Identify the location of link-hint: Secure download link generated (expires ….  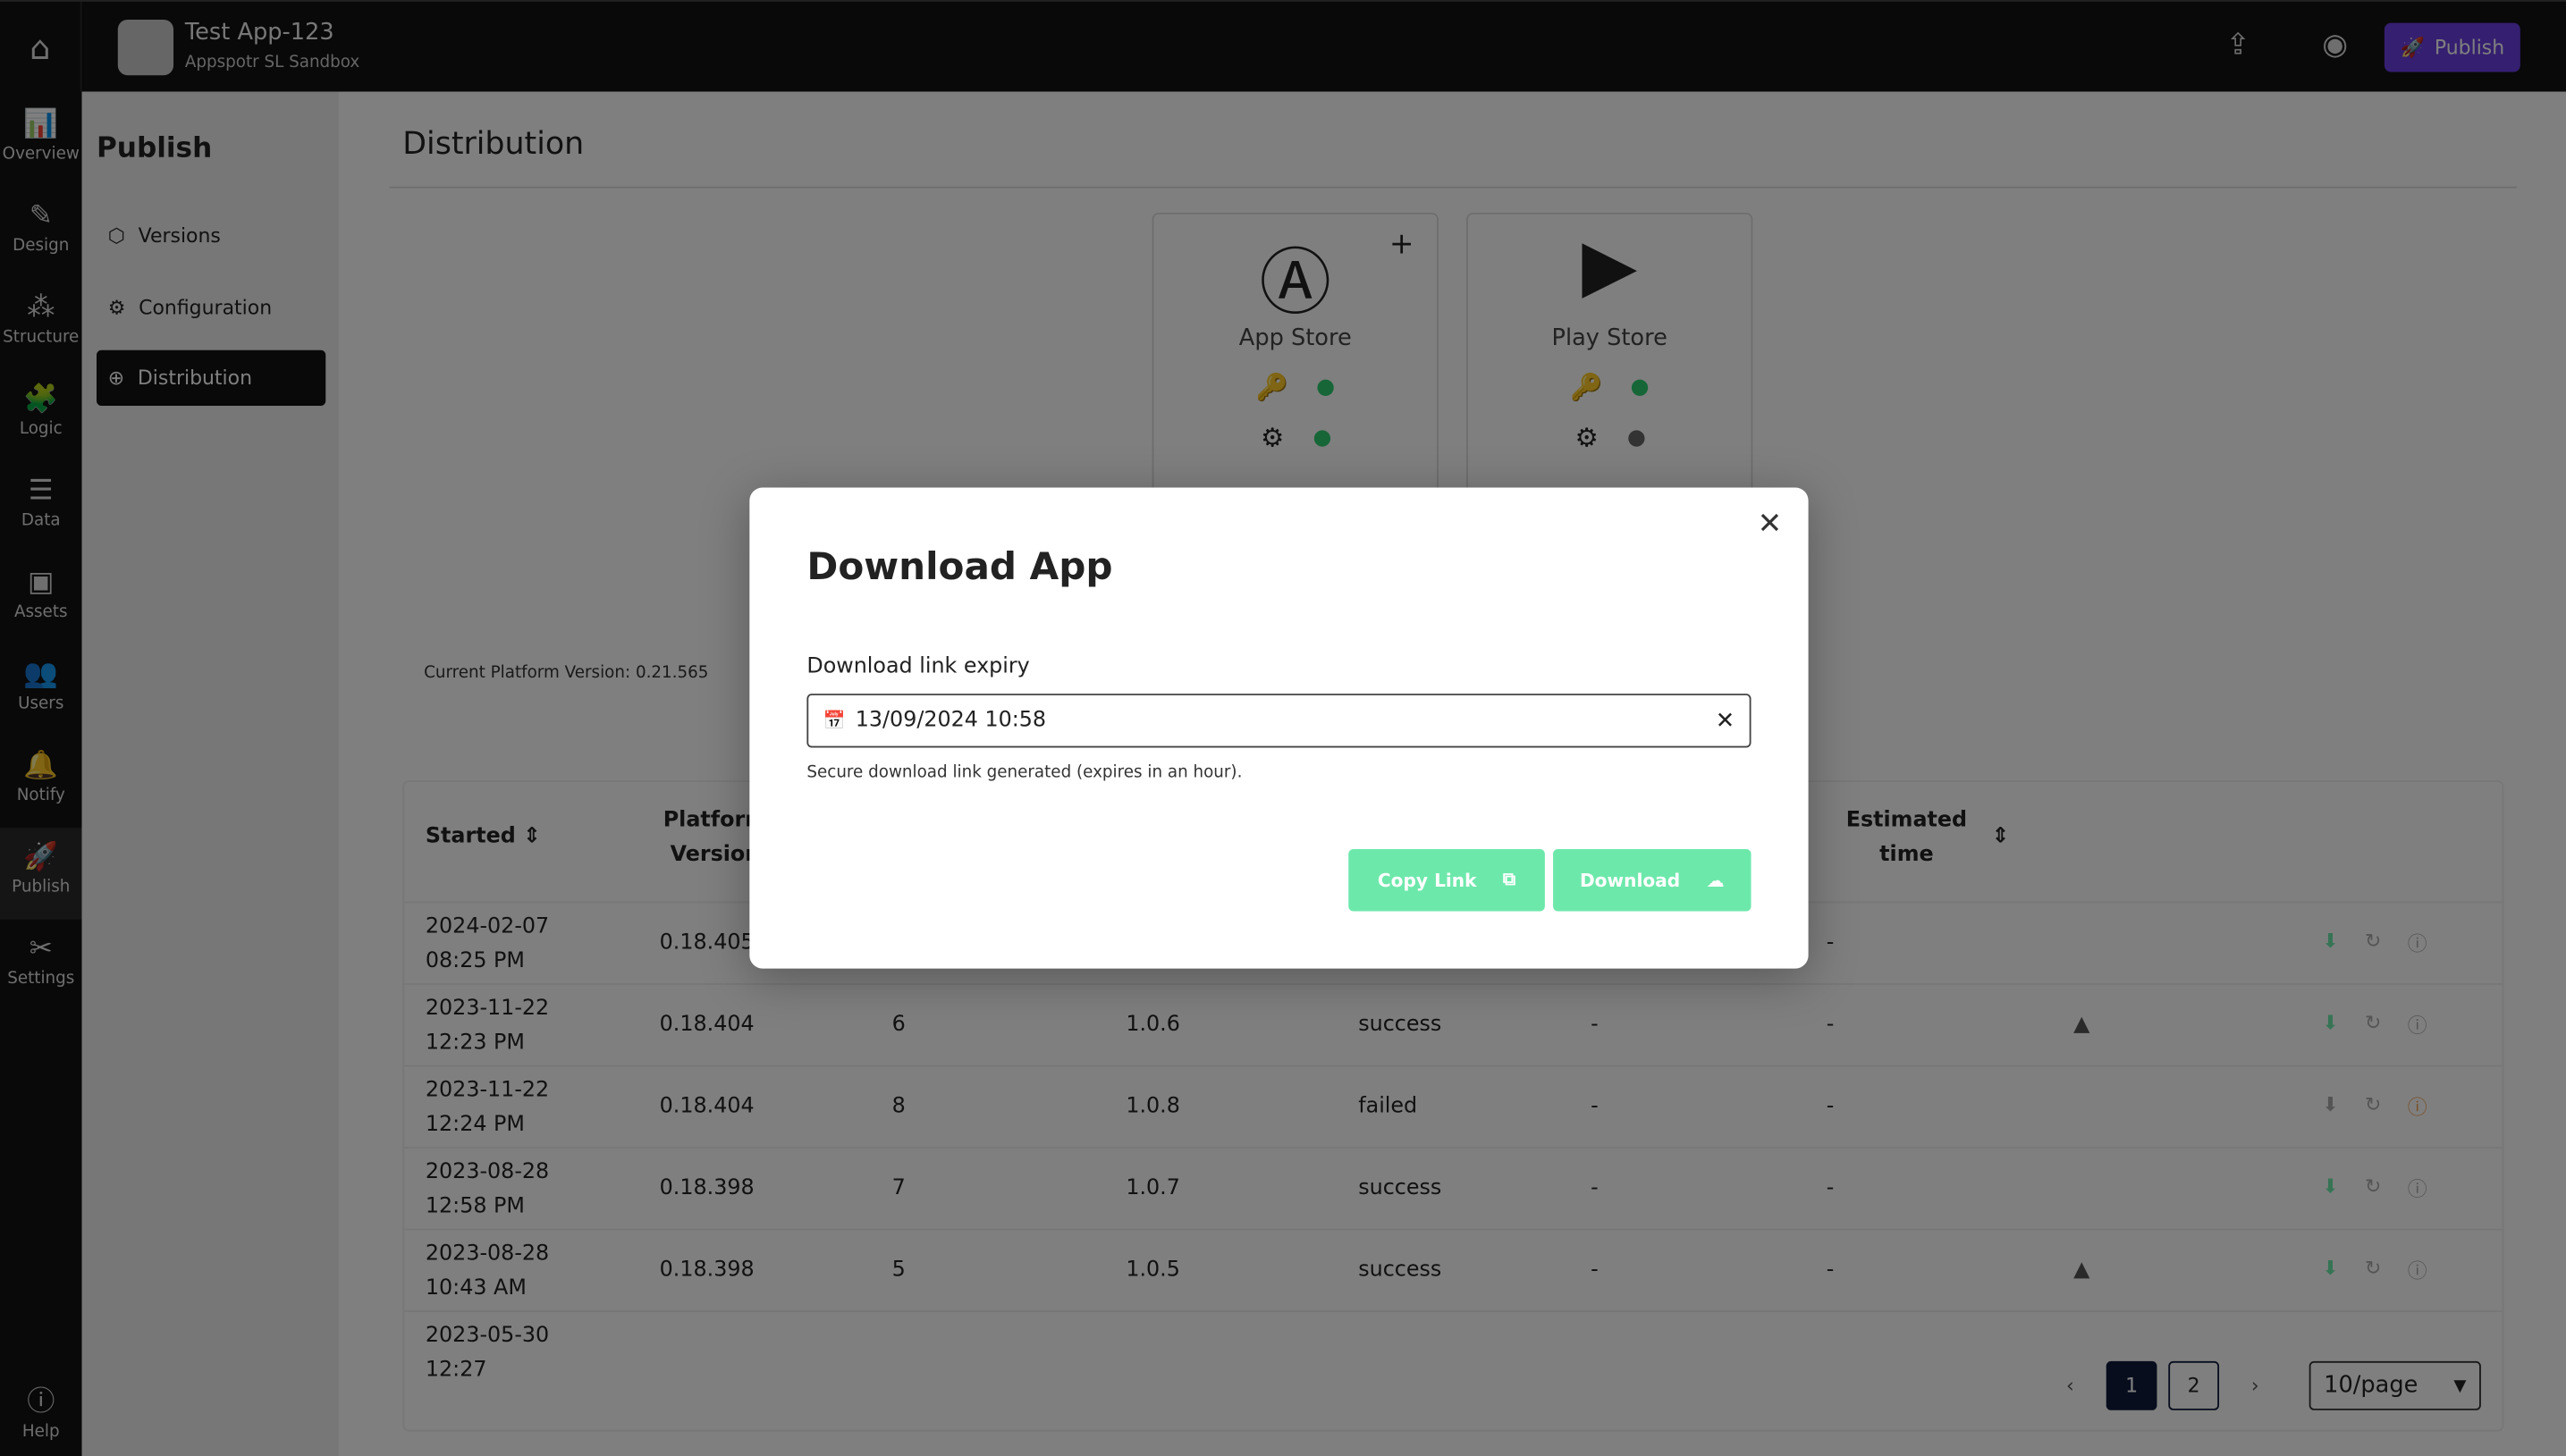
(1025, 773).